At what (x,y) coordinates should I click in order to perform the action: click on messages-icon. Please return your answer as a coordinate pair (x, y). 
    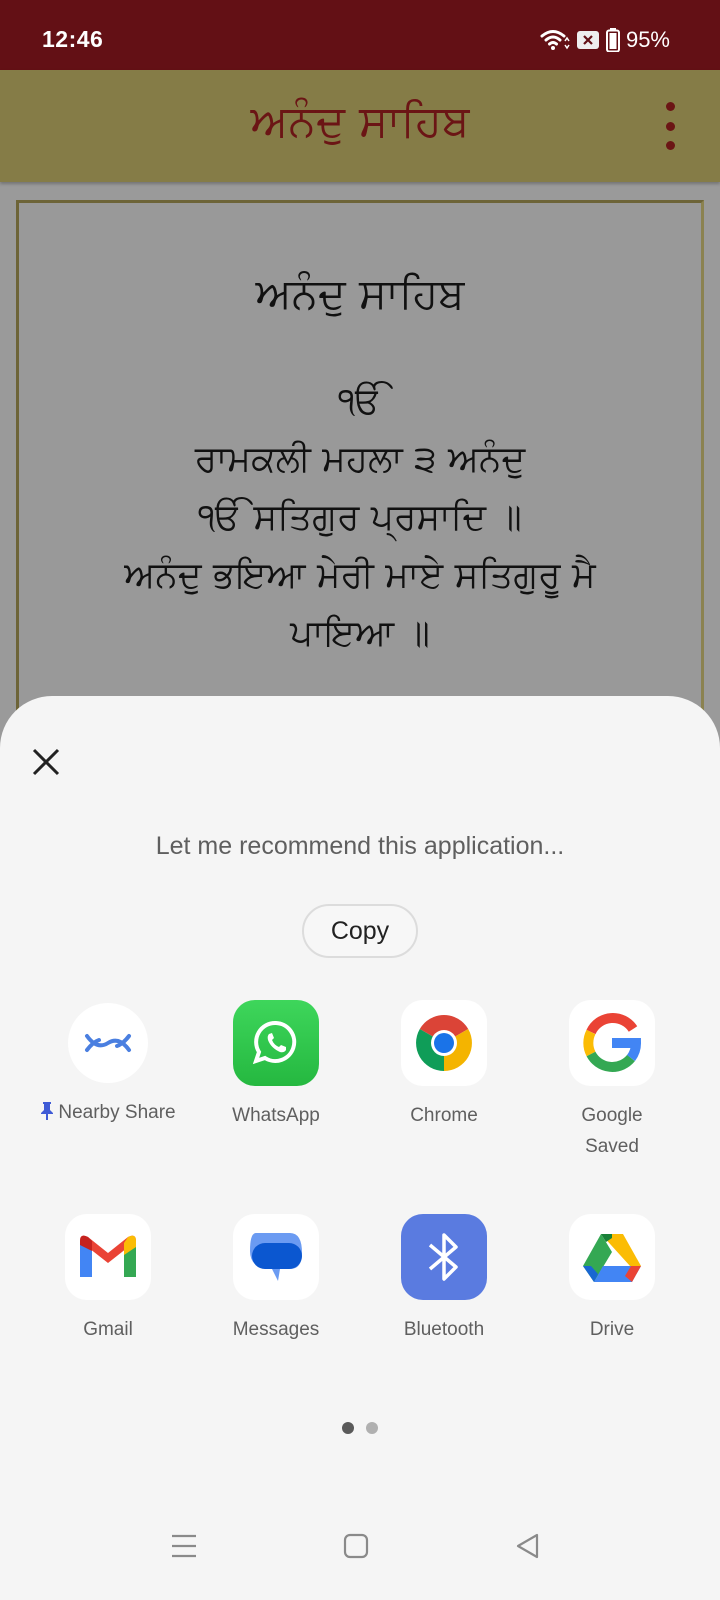
    Looking at the image, I should click on (276, 1257).